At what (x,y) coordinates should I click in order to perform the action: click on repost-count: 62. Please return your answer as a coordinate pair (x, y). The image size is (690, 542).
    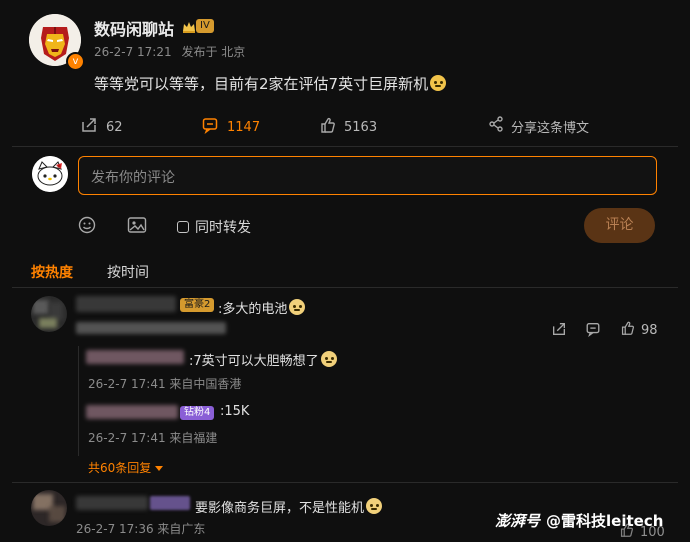
    Looking at the image, I should click on (114, 127).